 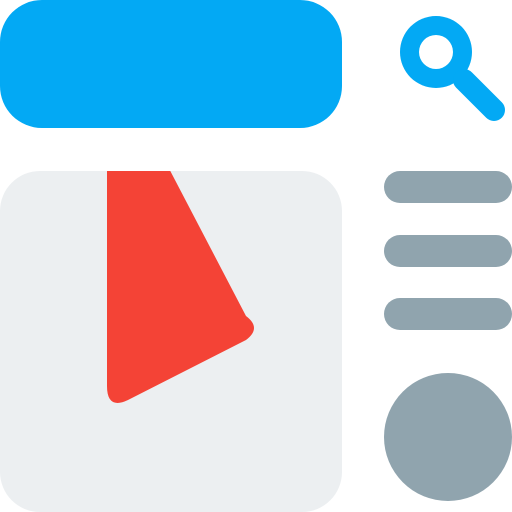 What do you see at coordinates (180, 287) in the screenshot?
I see `play-icon-triangle` at bounding box center [180, 287].